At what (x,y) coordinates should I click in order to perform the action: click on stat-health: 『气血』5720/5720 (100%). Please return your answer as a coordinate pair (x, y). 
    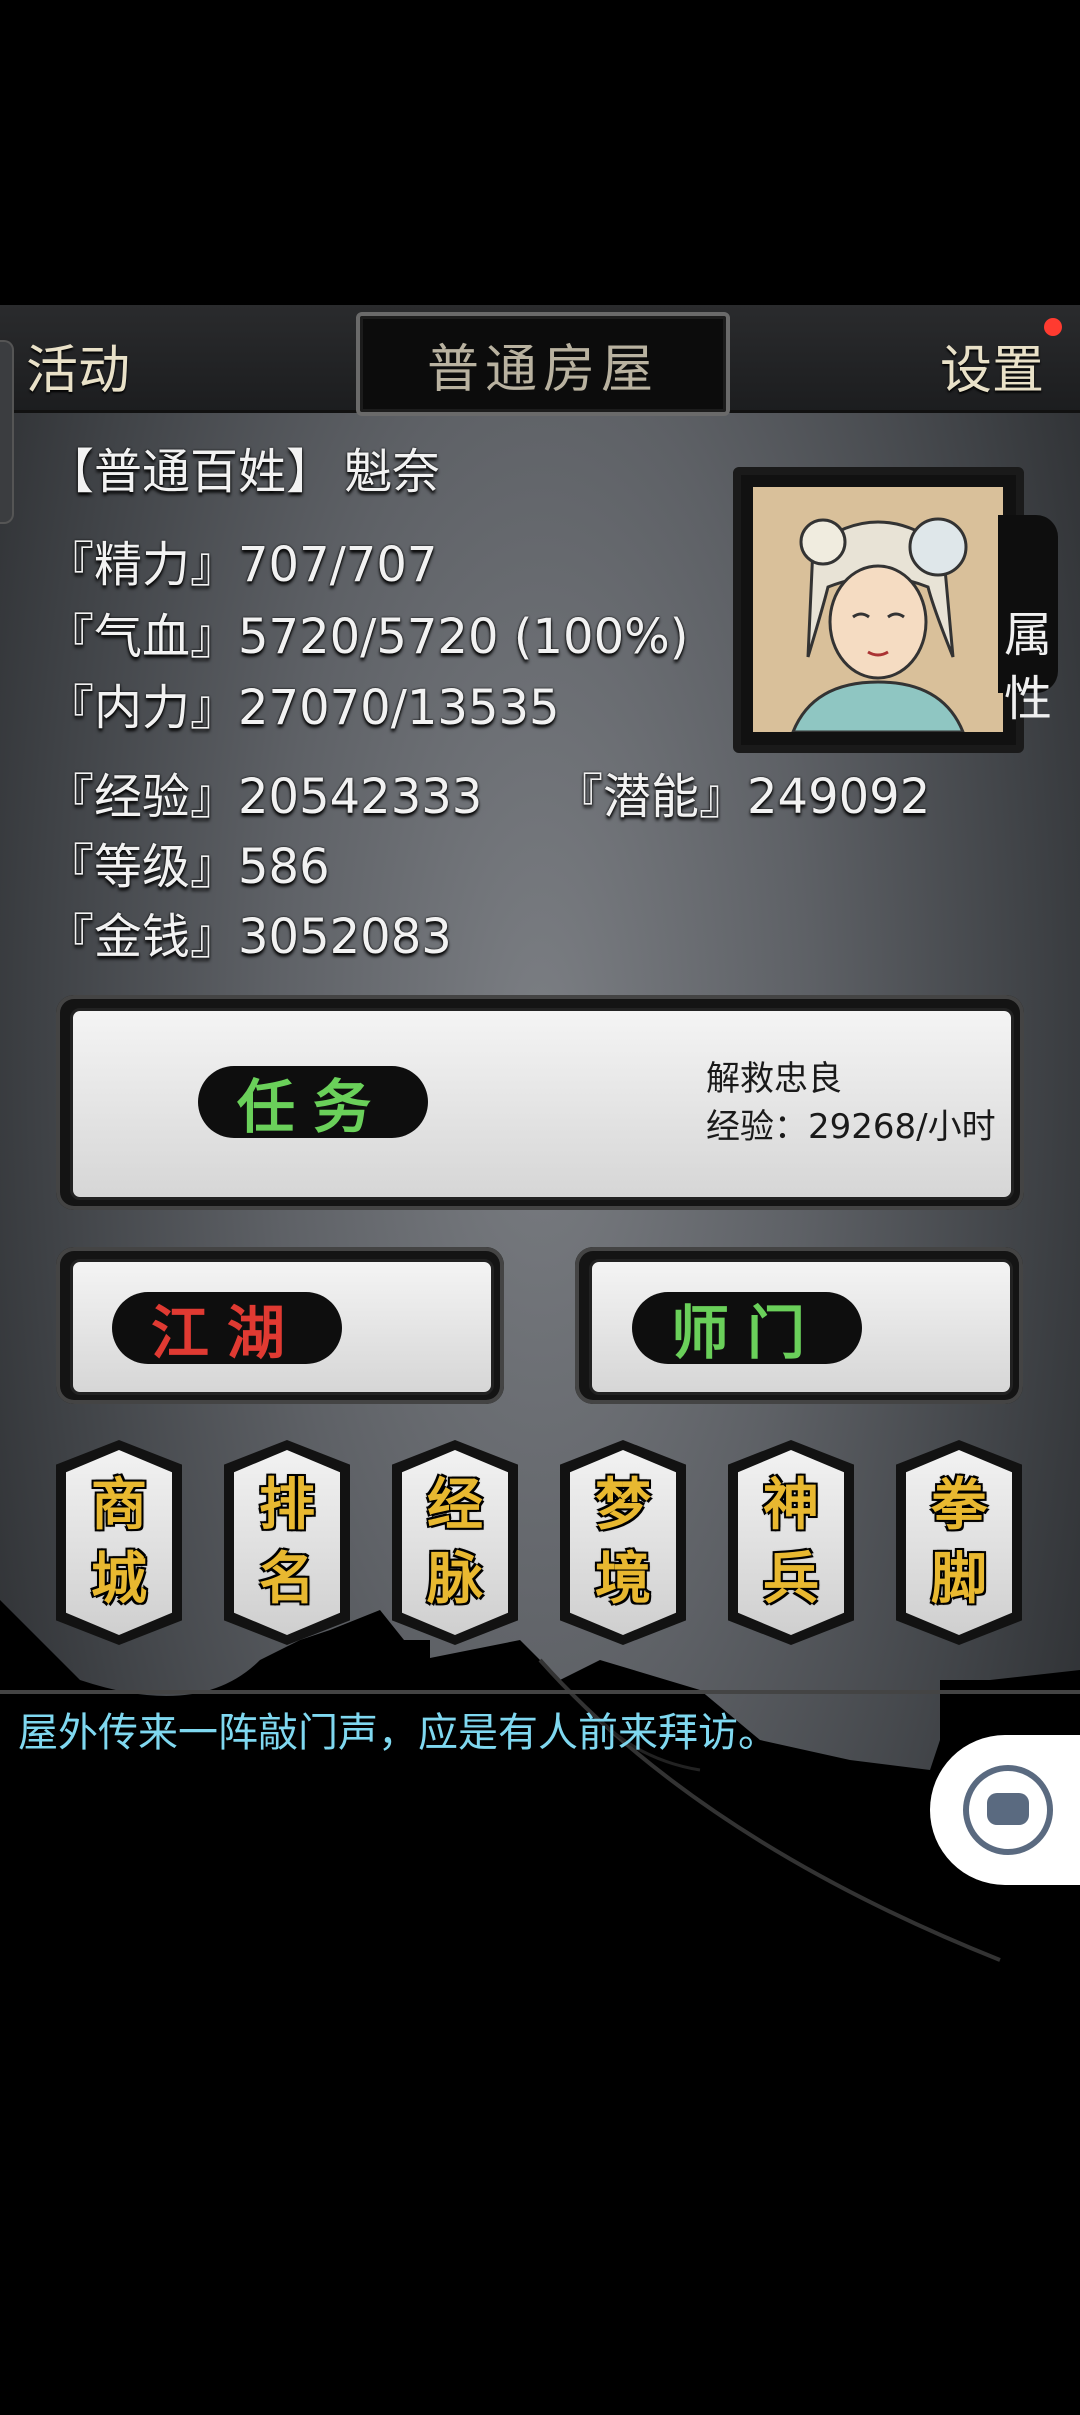
    Looking at the image, I should click on (367, 632).